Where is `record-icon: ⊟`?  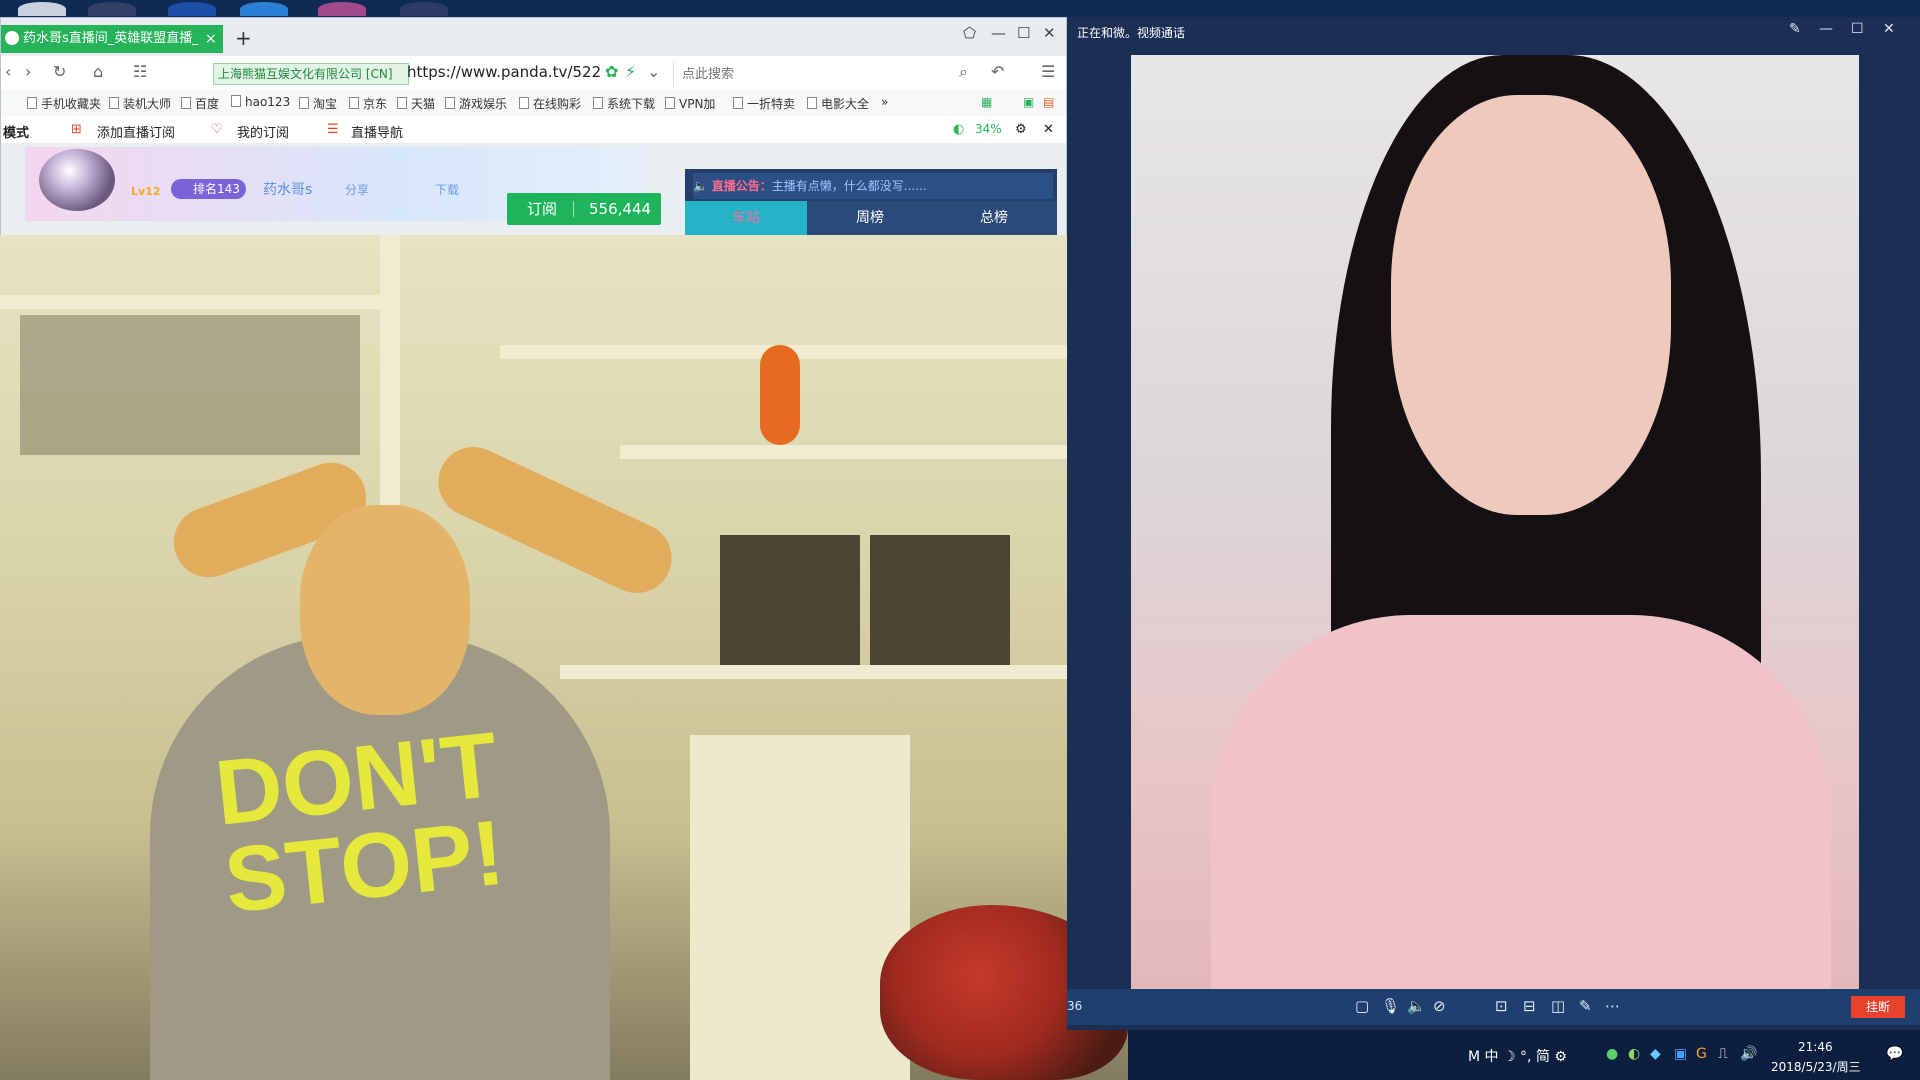
record-icon: ⊟ is located at coordinates (1529, 1006).